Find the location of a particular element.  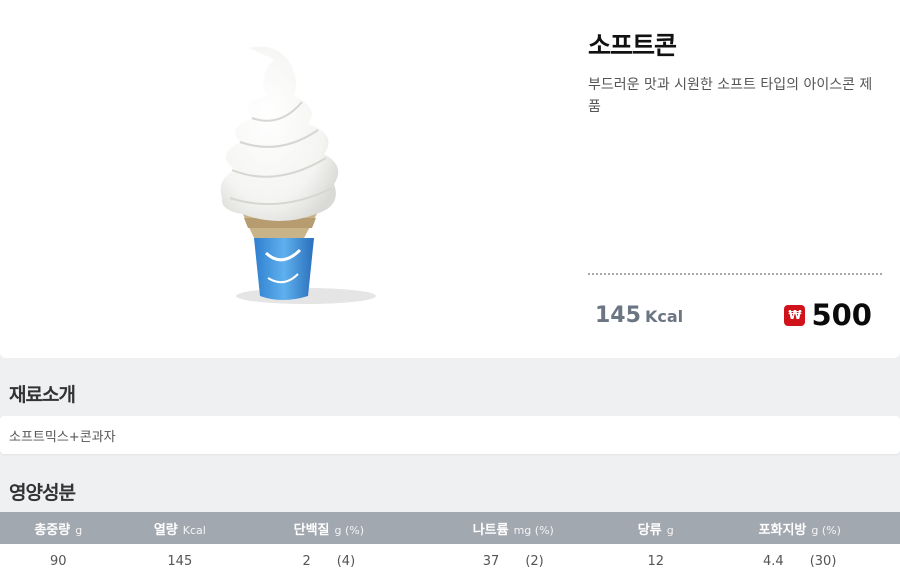

nutrition-values-row: 90 145 2 (4) 37 (2) 12 4.4 (30) is located at coordinates (450, 559).